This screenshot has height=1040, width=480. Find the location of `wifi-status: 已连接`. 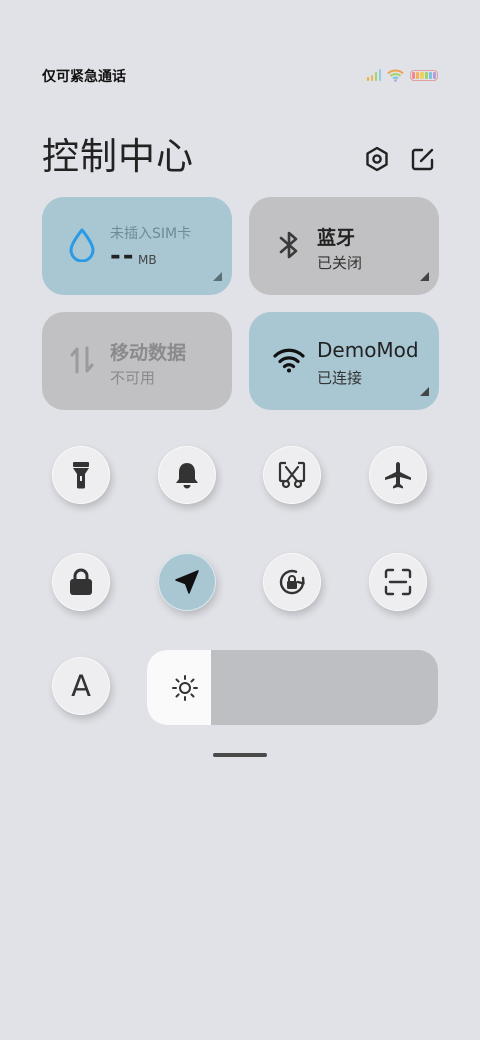

wifi-status: 已连接 is located at coordinates (340, 378).